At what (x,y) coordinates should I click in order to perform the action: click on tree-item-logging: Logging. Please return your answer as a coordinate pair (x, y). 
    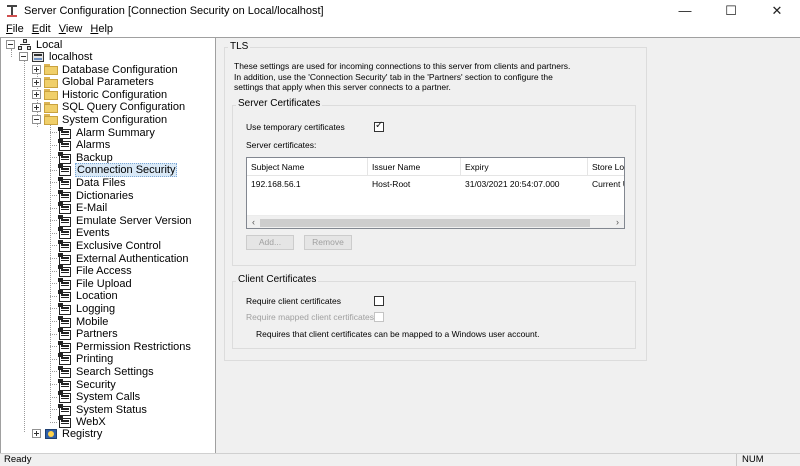
    Looking at the image, I should click on (87, 308).